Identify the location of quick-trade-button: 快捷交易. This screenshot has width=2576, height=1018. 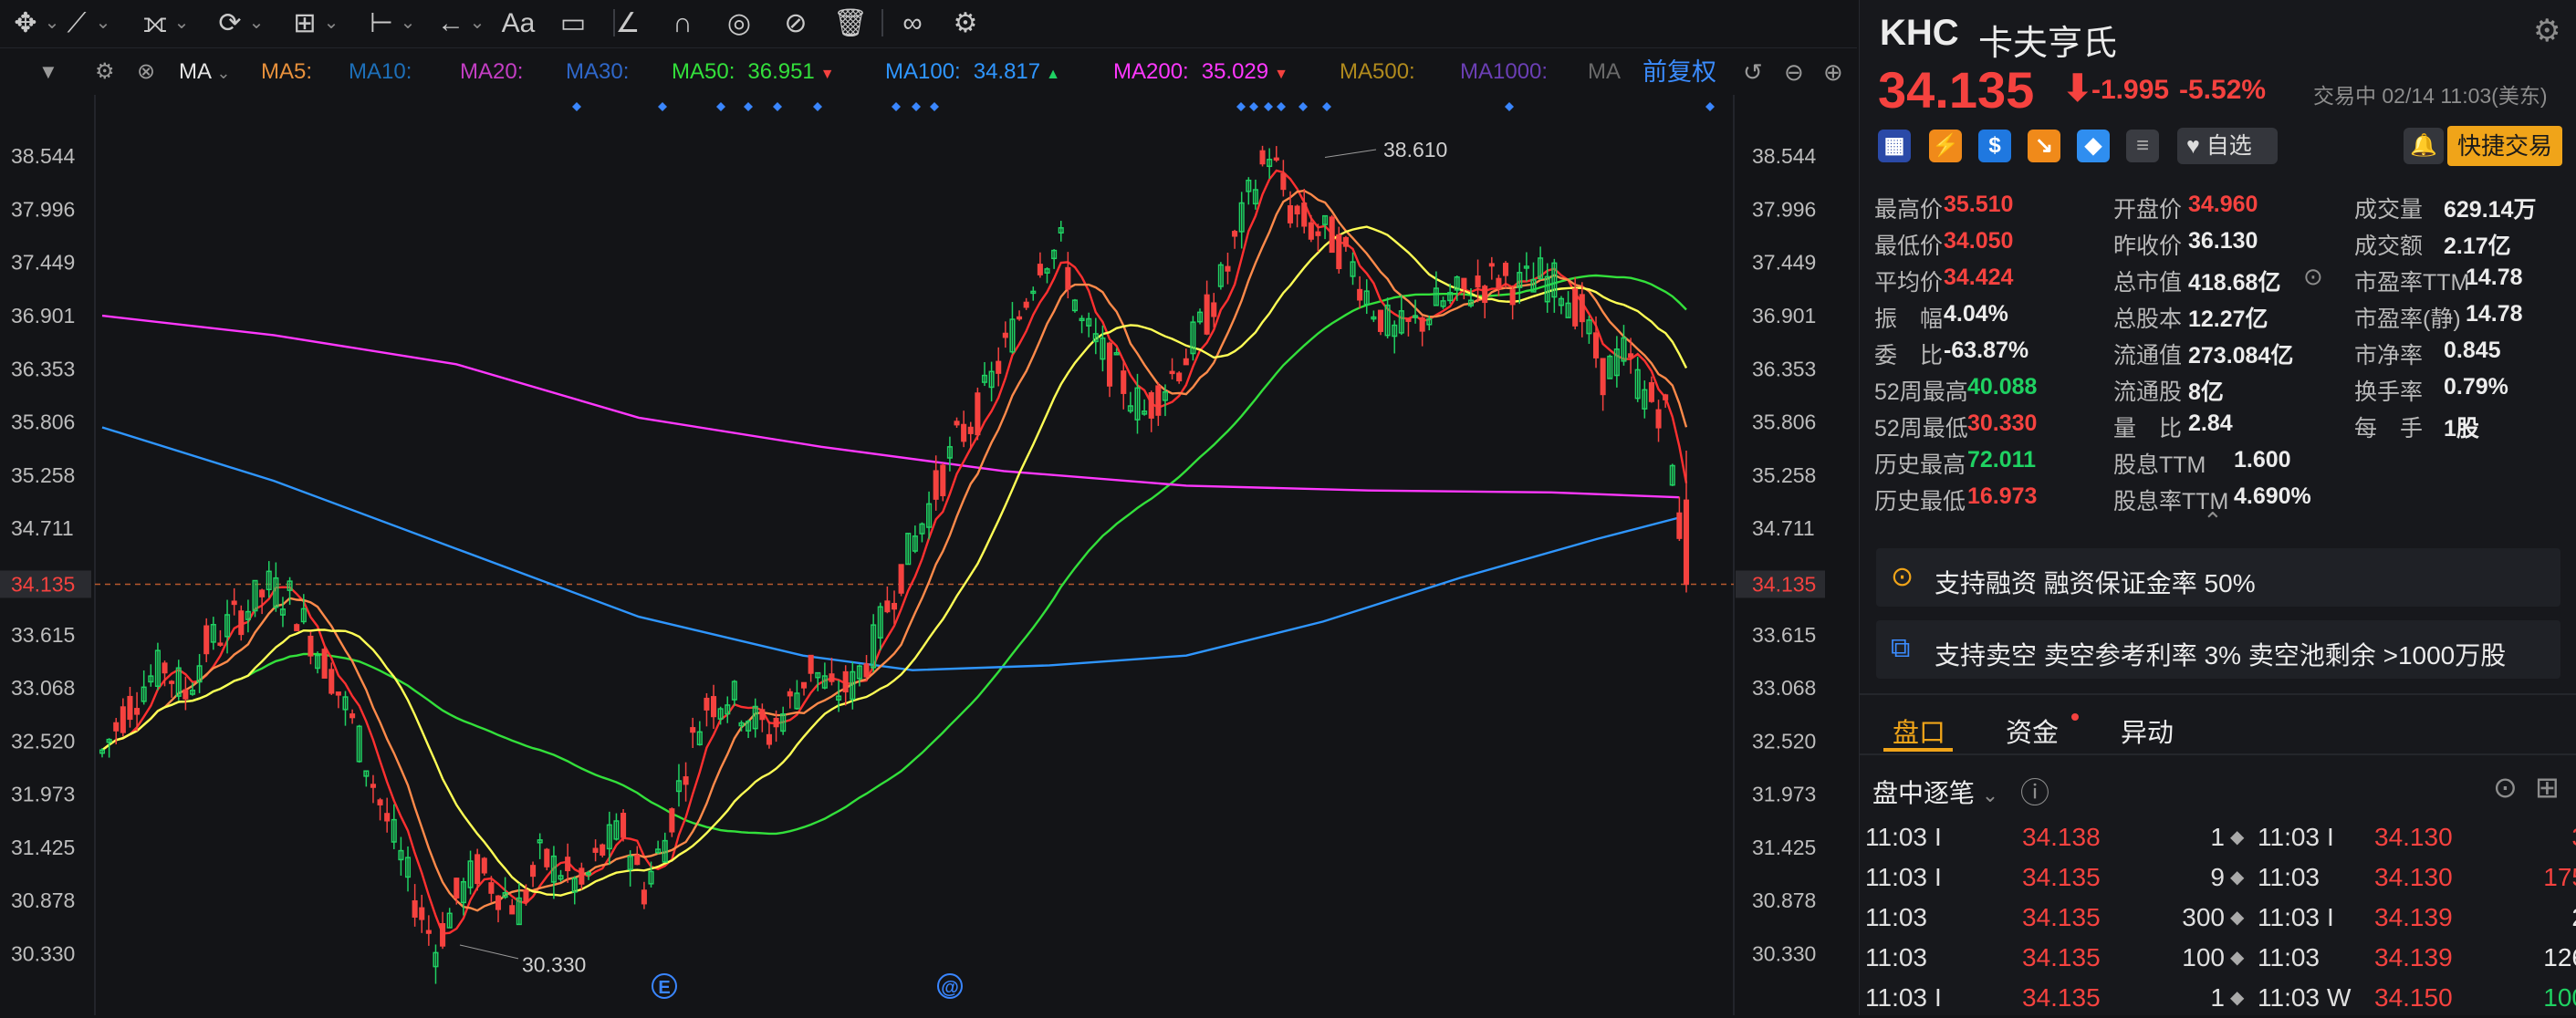
(2504, 146).